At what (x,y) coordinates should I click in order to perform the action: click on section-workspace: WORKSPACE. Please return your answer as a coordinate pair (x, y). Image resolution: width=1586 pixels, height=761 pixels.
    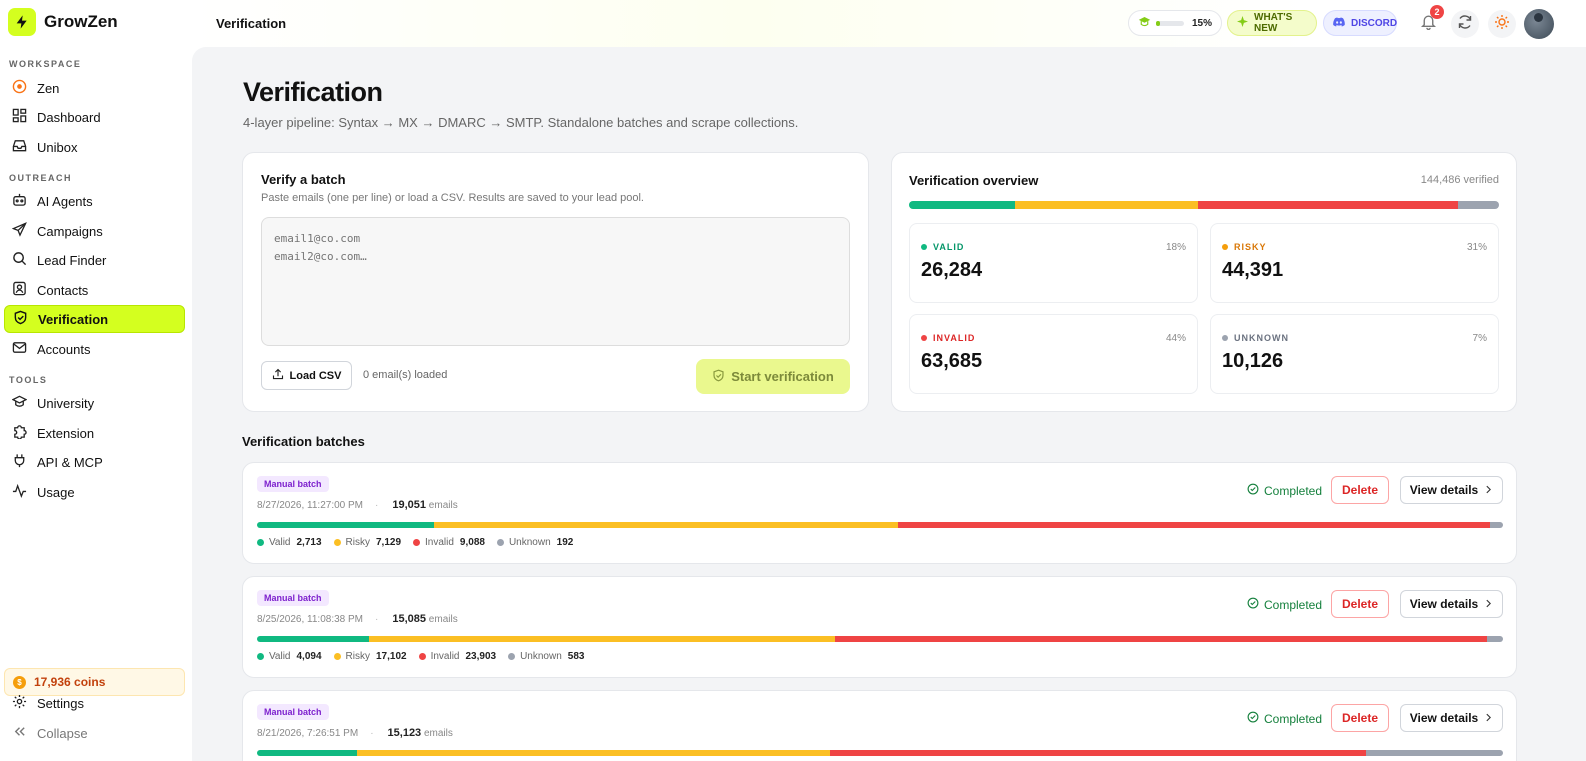
    Looking at the image, I should click on (45, 64).